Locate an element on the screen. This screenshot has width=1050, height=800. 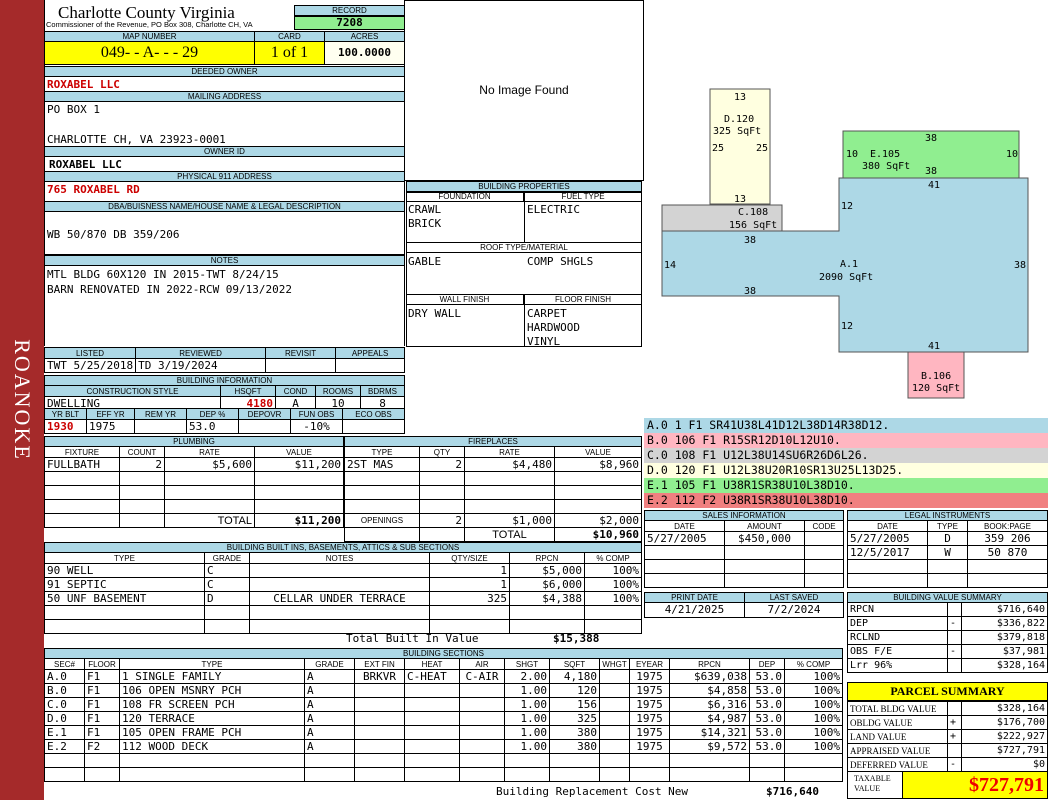
owner-id: ROXABEL LLC is located at coordinates (85, 164).